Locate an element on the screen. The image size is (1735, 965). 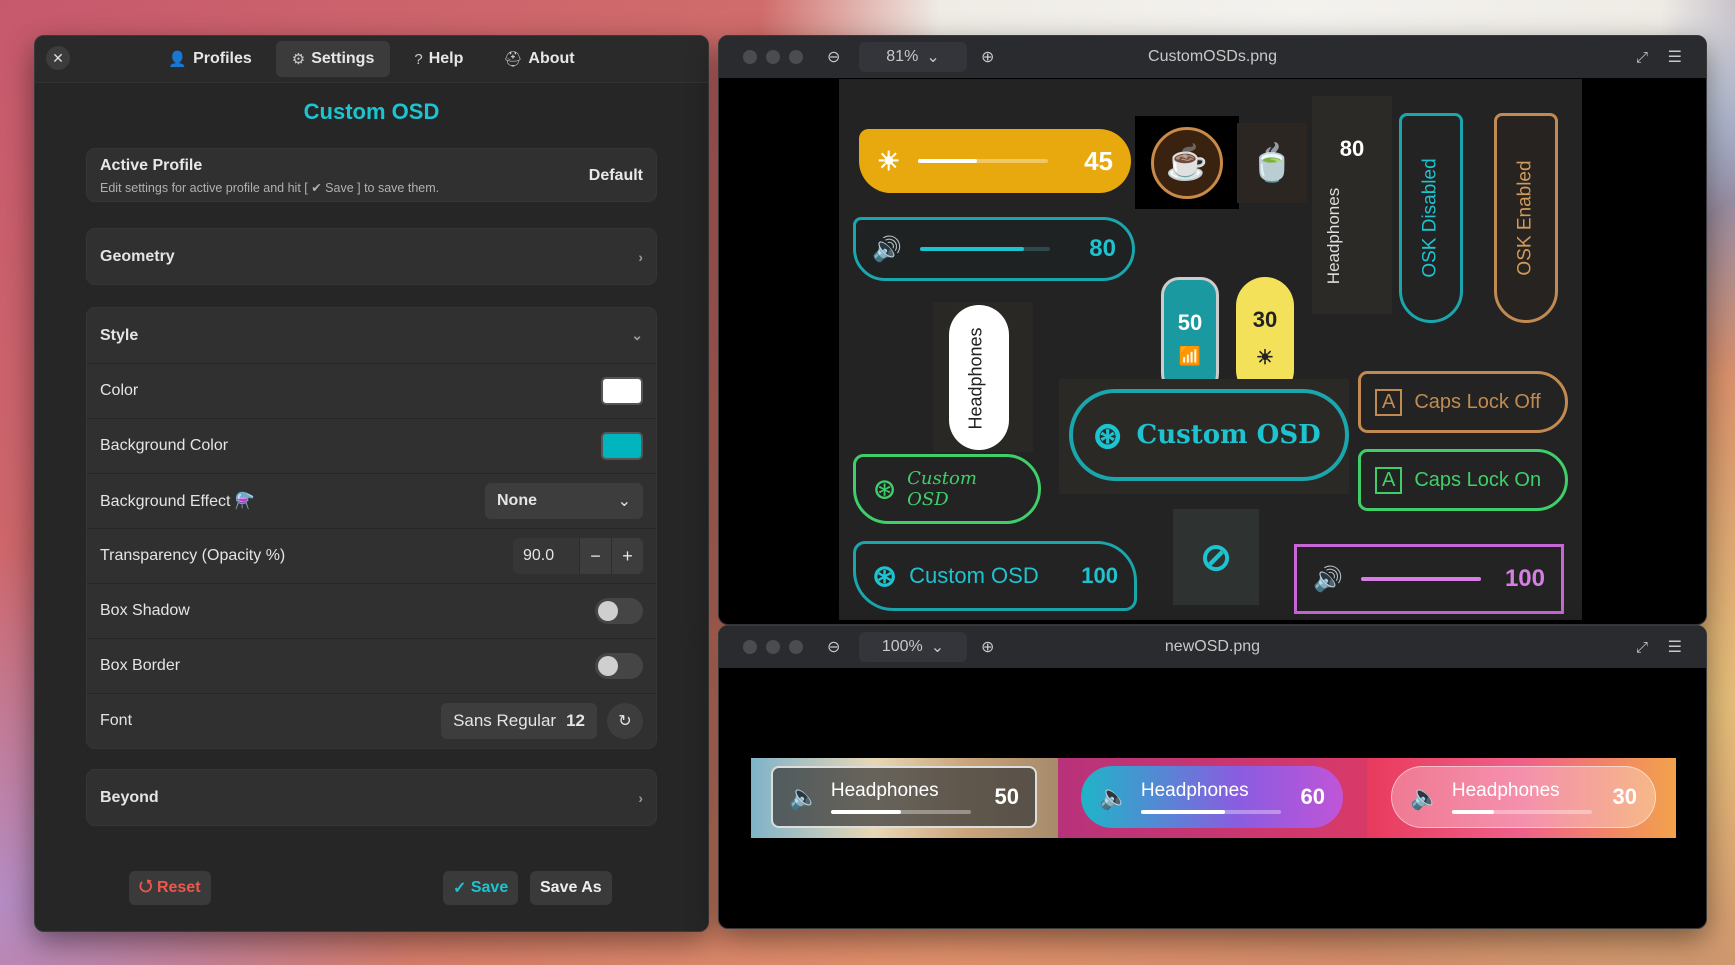
bg-color-row: Background Color is located at coordinates (371, 445).